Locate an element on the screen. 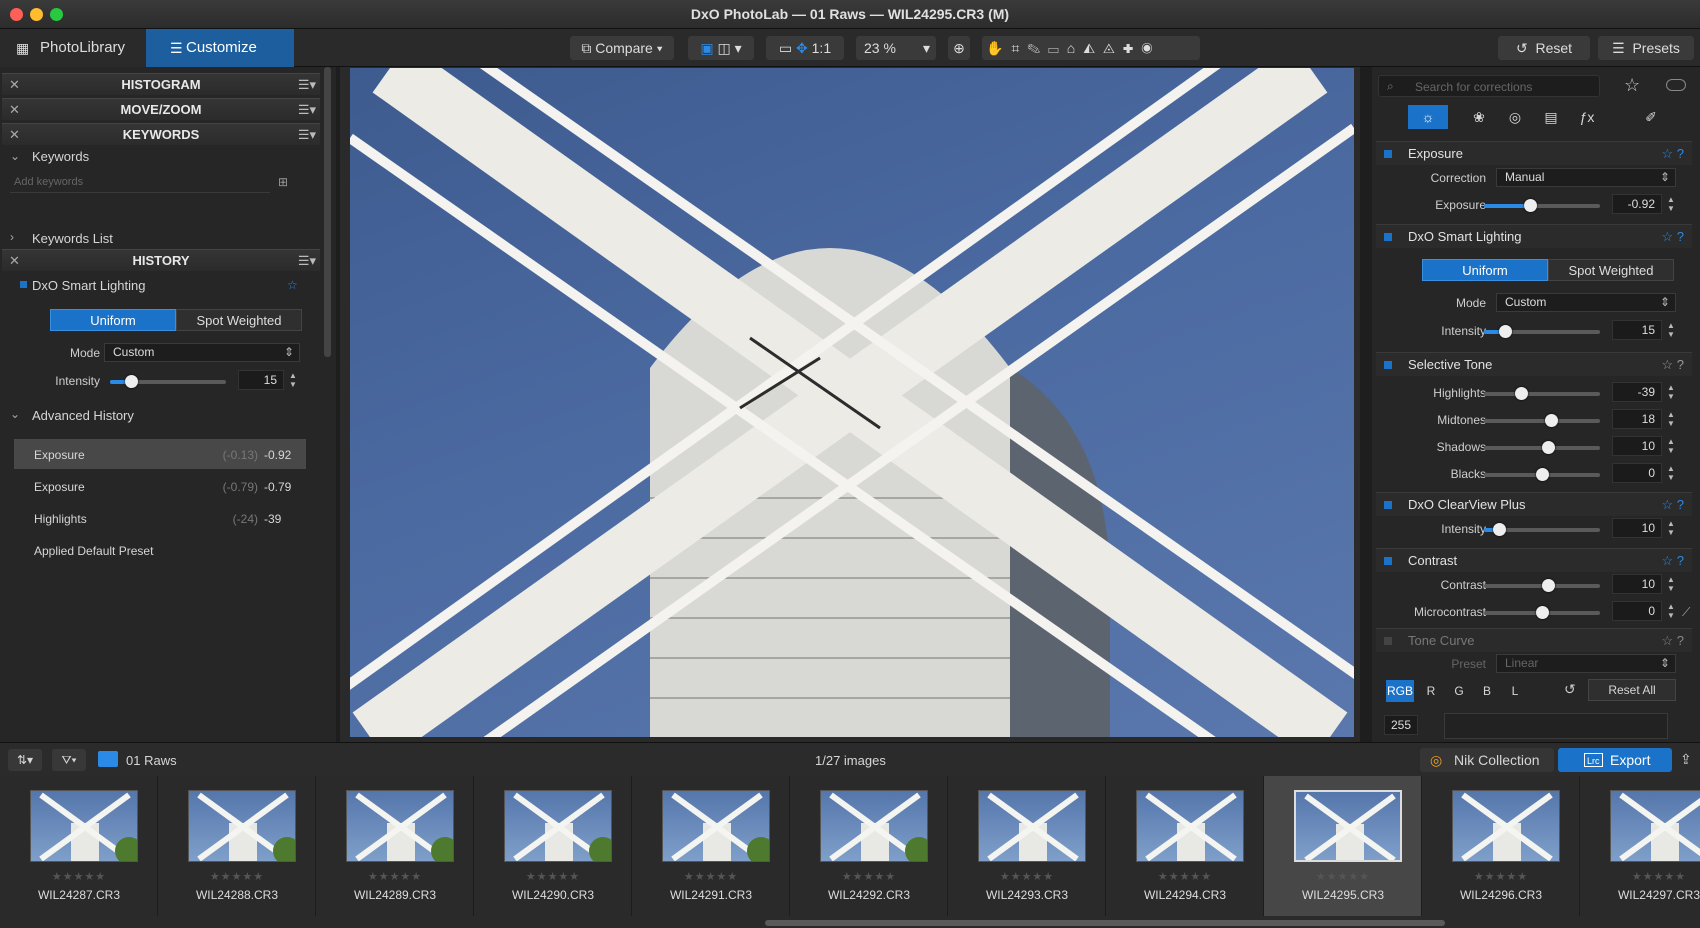  light-tab-icon: ☼ is located at coordinates (1428, 117).